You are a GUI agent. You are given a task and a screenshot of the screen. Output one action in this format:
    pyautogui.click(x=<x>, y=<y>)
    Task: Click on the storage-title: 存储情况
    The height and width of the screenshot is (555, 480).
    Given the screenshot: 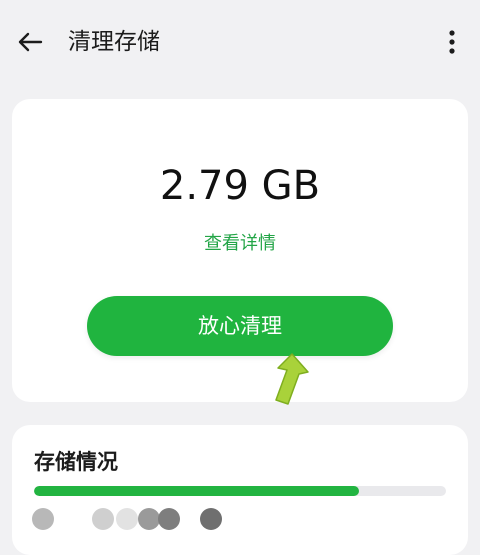 What is the action you would take?
    pyautogui.click(x=76, y=462)
    